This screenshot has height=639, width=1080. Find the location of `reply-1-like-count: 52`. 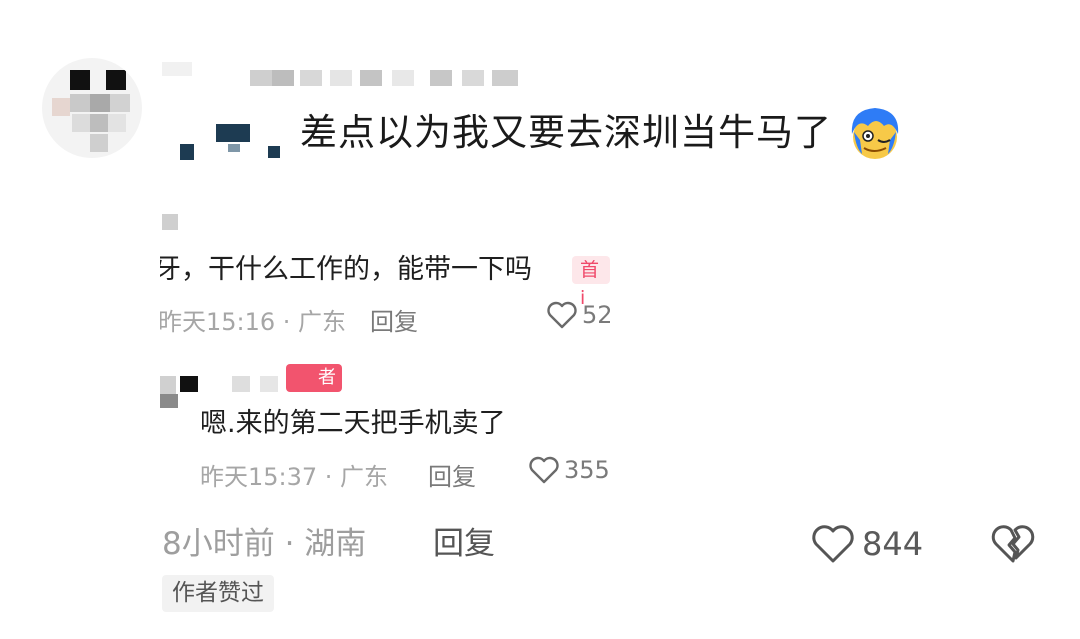

reply-1-like-count: 52 is located at coordinates (596, 315).